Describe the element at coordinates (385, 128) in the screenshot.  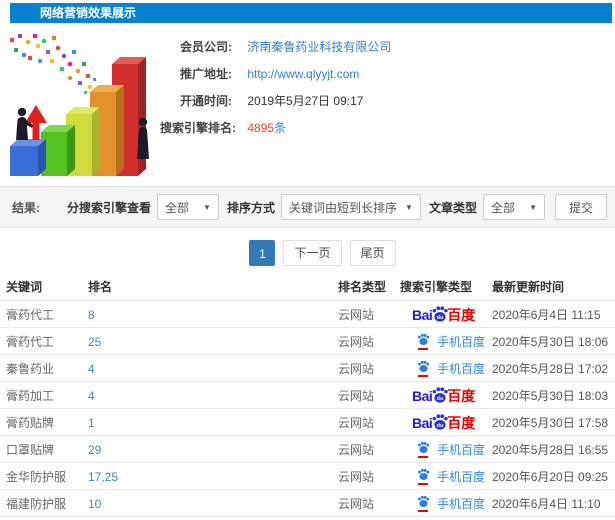
I see `rank-count-row: 搜索引擎排名: 4895条` at that location.